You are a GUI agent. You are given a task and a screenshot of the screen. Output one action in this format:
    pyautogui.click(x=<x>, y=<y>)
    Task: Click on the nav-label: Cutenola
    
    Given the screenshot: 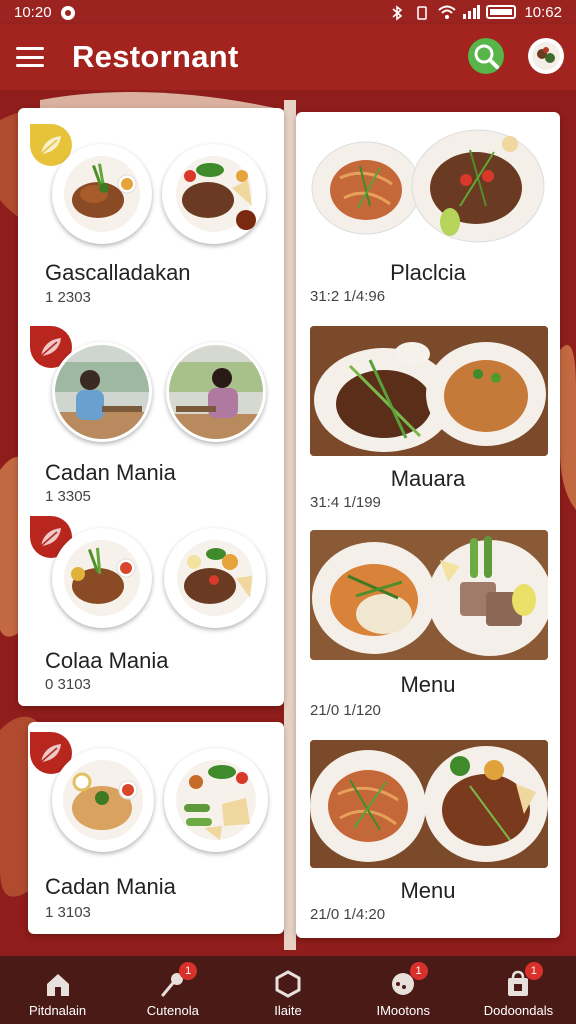 What is the action you would take?
    pyautogui.click(x=172, y=1010)
    